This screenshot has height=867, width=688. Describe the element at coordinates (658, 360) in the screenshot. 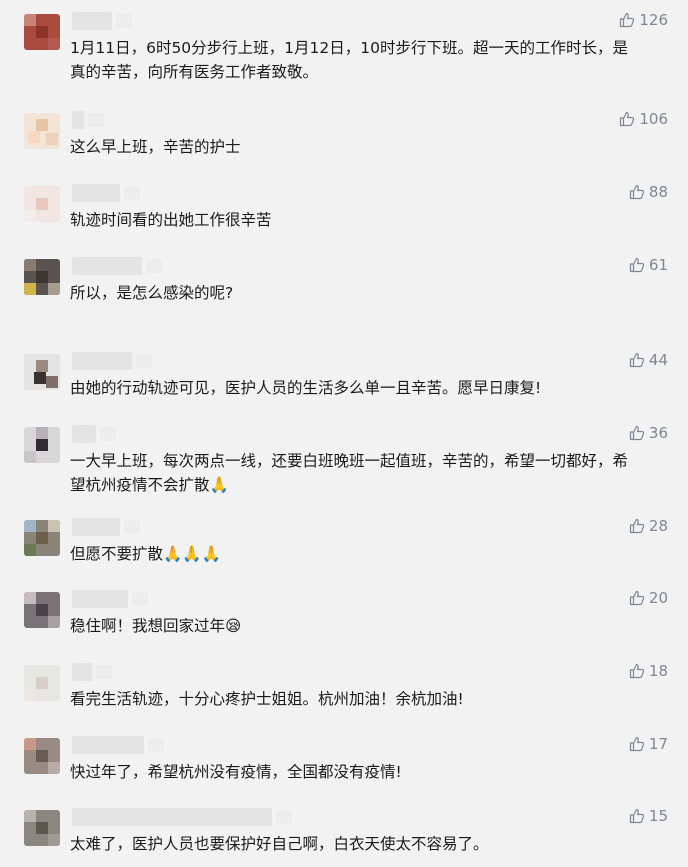

I see `like-count: 44` at that location.